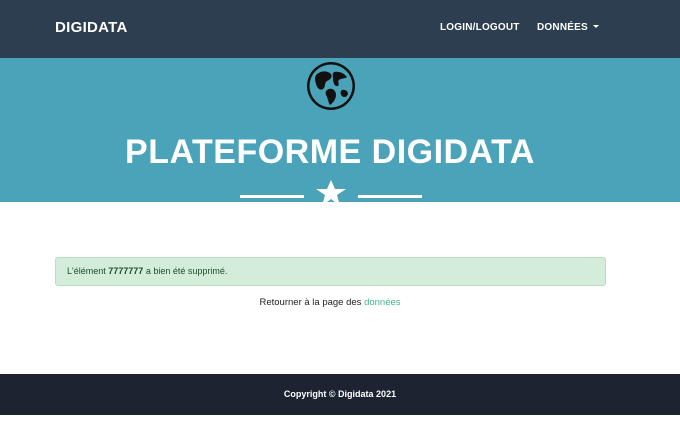 The width and height of the screenshot is (680, 421). Describe the element at coordinates (331, 86) in the screenshot. I see `globe-icon` at that location.